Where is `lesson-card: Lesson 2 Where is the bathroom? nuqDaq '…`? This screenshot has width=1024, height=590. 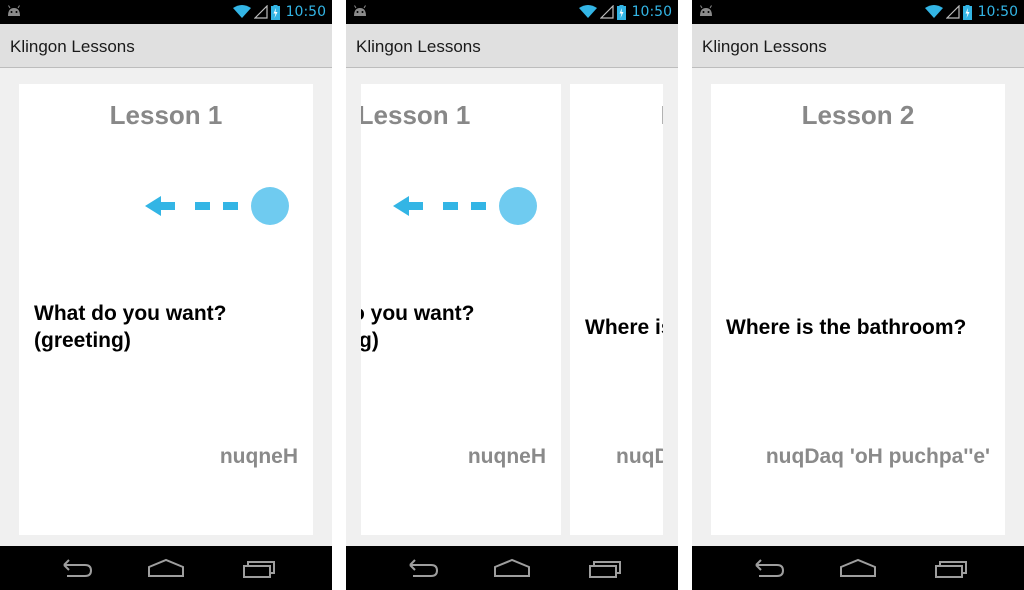 lesson-card: Lesson 2 Where is the bathroom? nuqDaq '… is located at coordinates (616, 309).